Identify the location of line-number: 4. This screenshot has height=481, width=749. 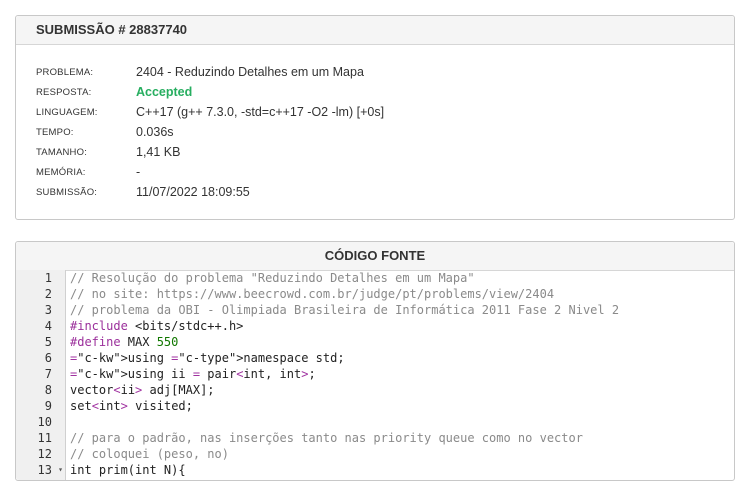
(48, 326).